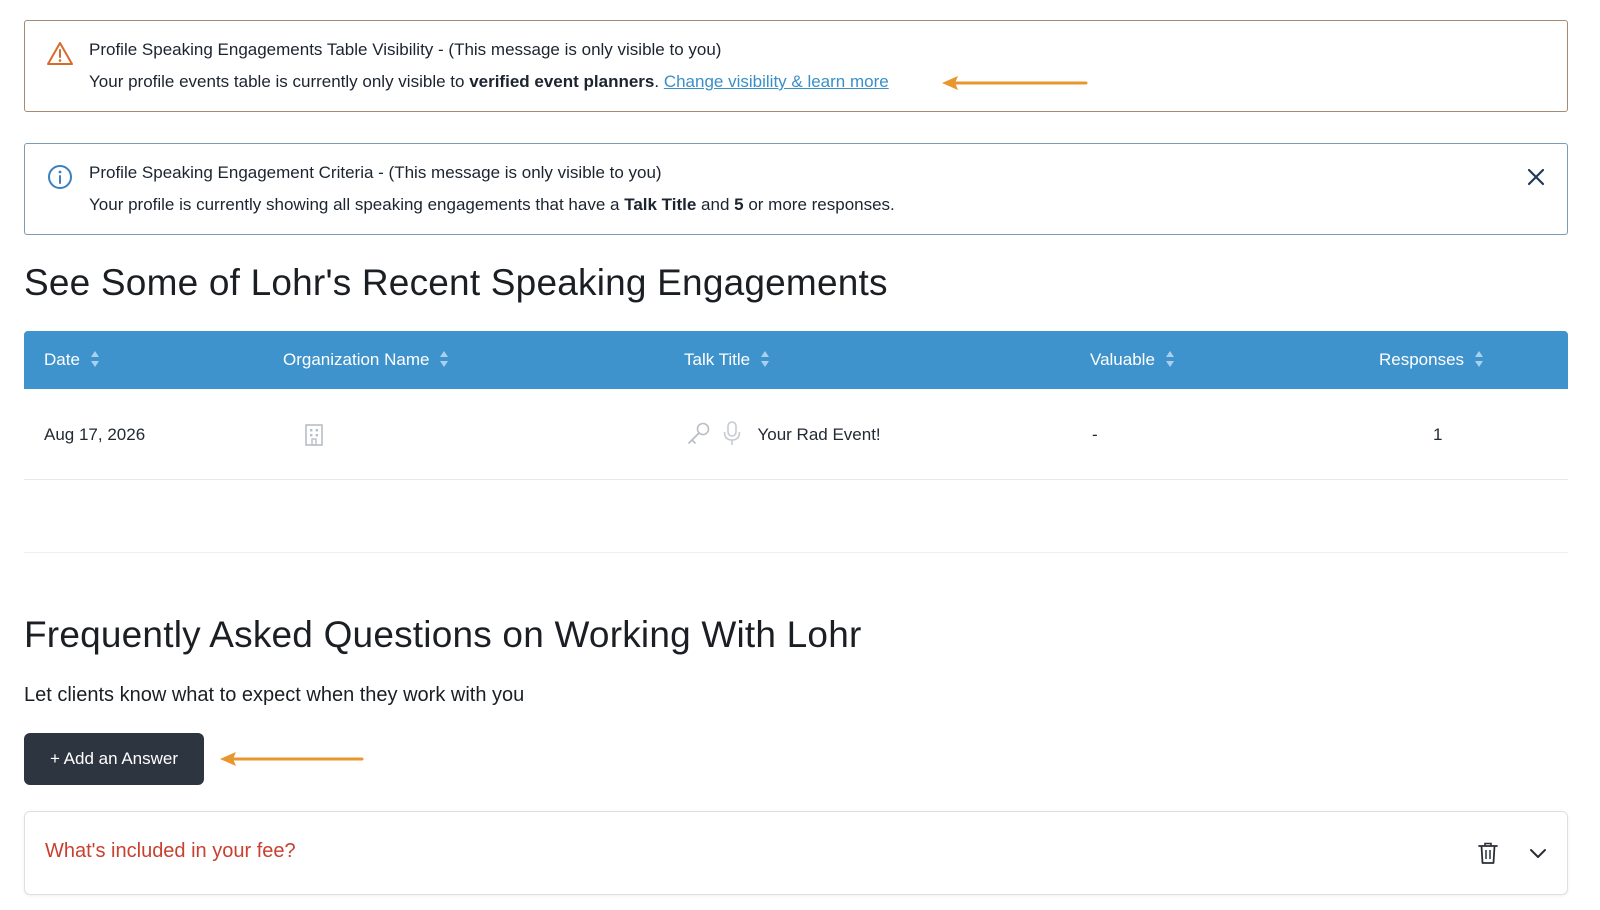 Image resolution: width=1600 pixels, height=910 pixels. Describe the element at coordinates (72, 360) in the screenshot. I see `column-header-date: Date` at that location.